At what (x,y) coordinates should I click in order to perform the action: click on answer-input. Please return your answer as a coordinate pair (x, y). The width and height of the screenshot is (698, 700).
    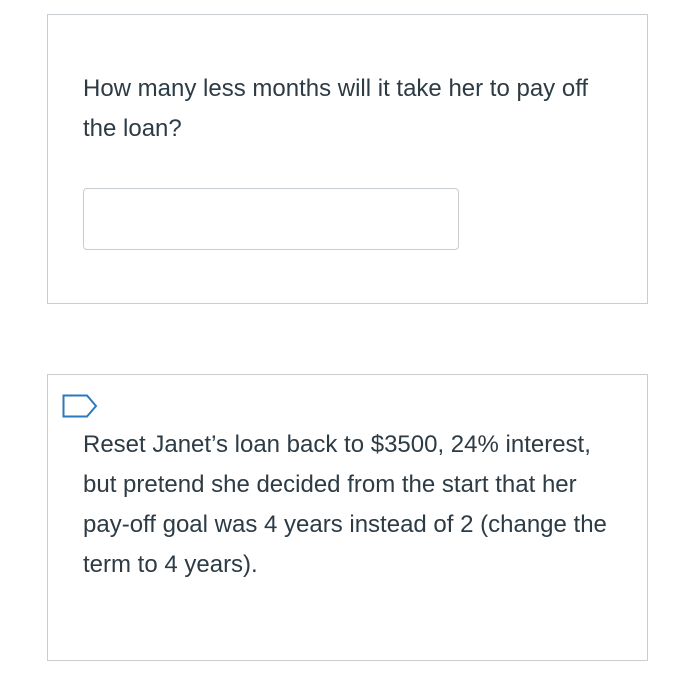
    Looking at the image, I should click on (271, 219).